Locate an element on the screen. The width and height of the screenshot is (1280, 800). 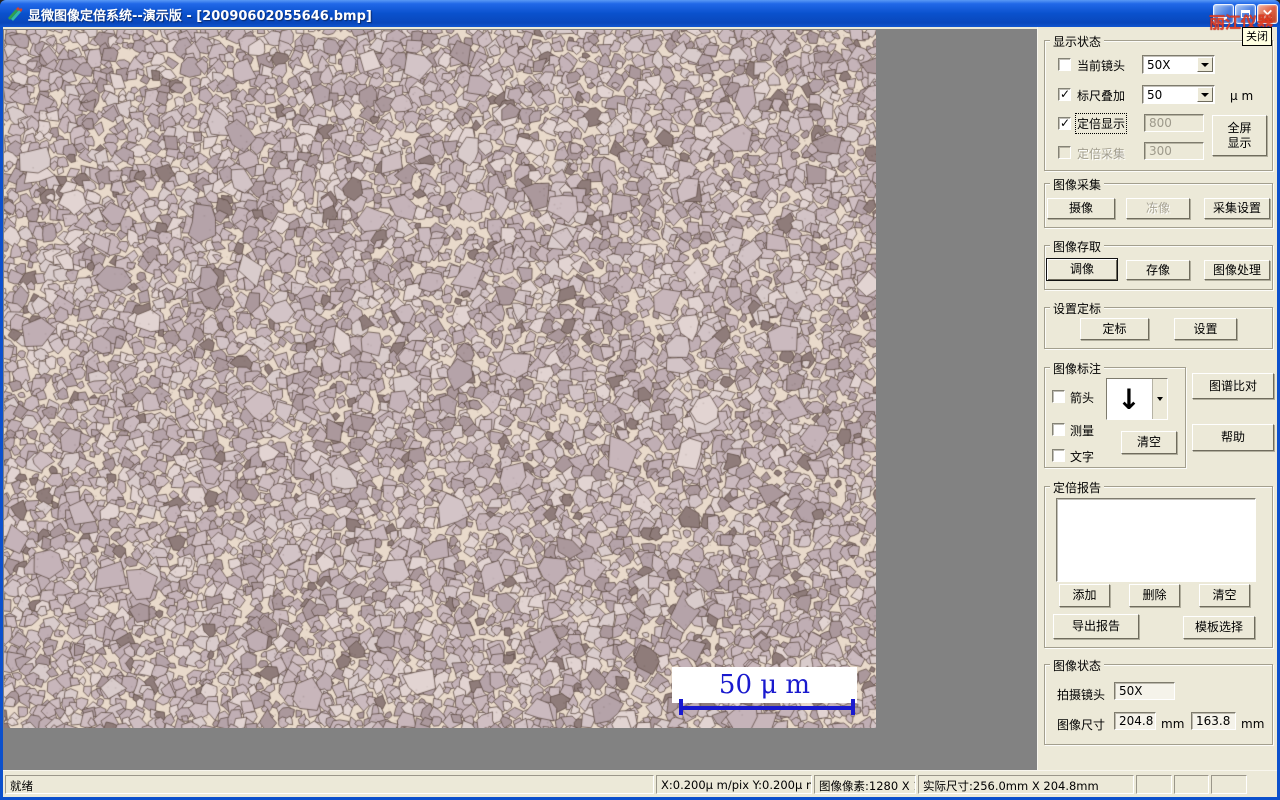
down-arrow-icon: ↓ is located at coordinates (1129, 399).